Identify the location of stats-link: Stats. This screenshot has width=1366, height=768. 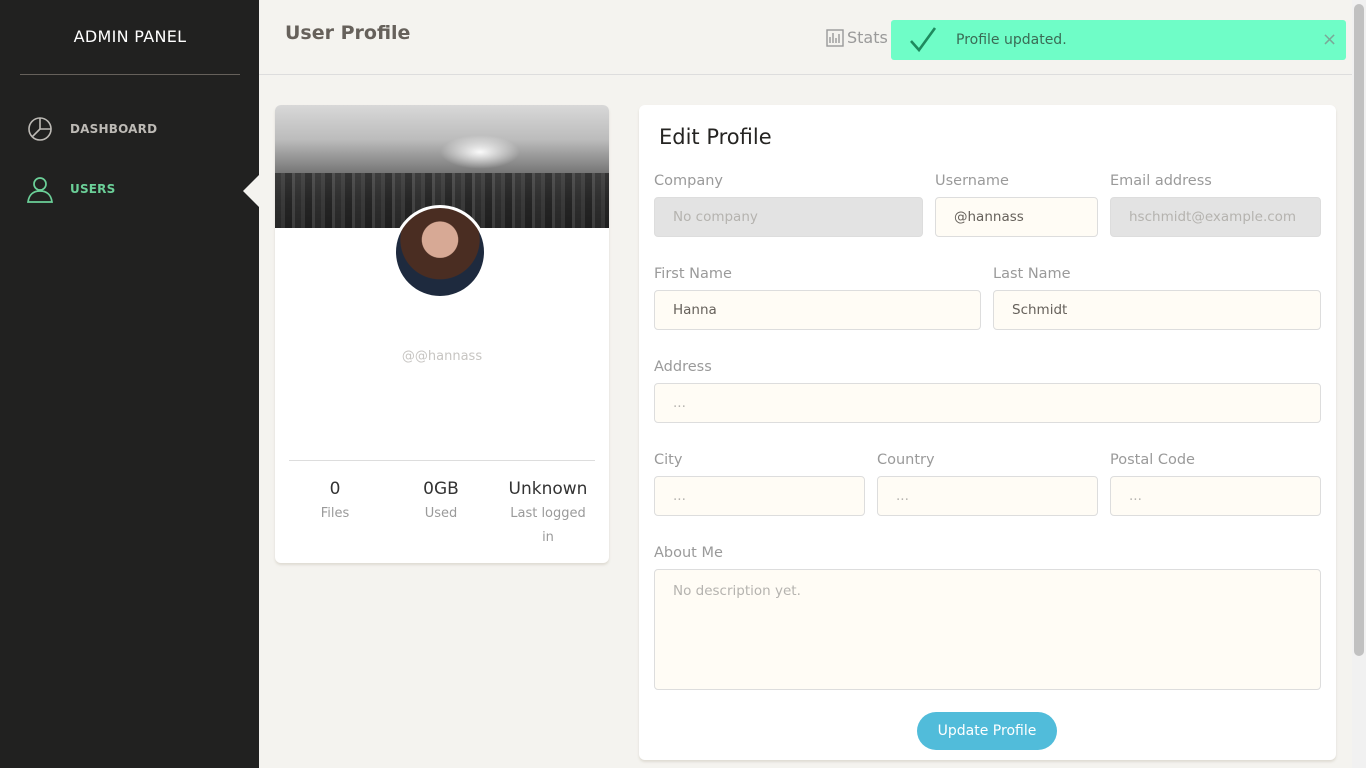
(857, 37).